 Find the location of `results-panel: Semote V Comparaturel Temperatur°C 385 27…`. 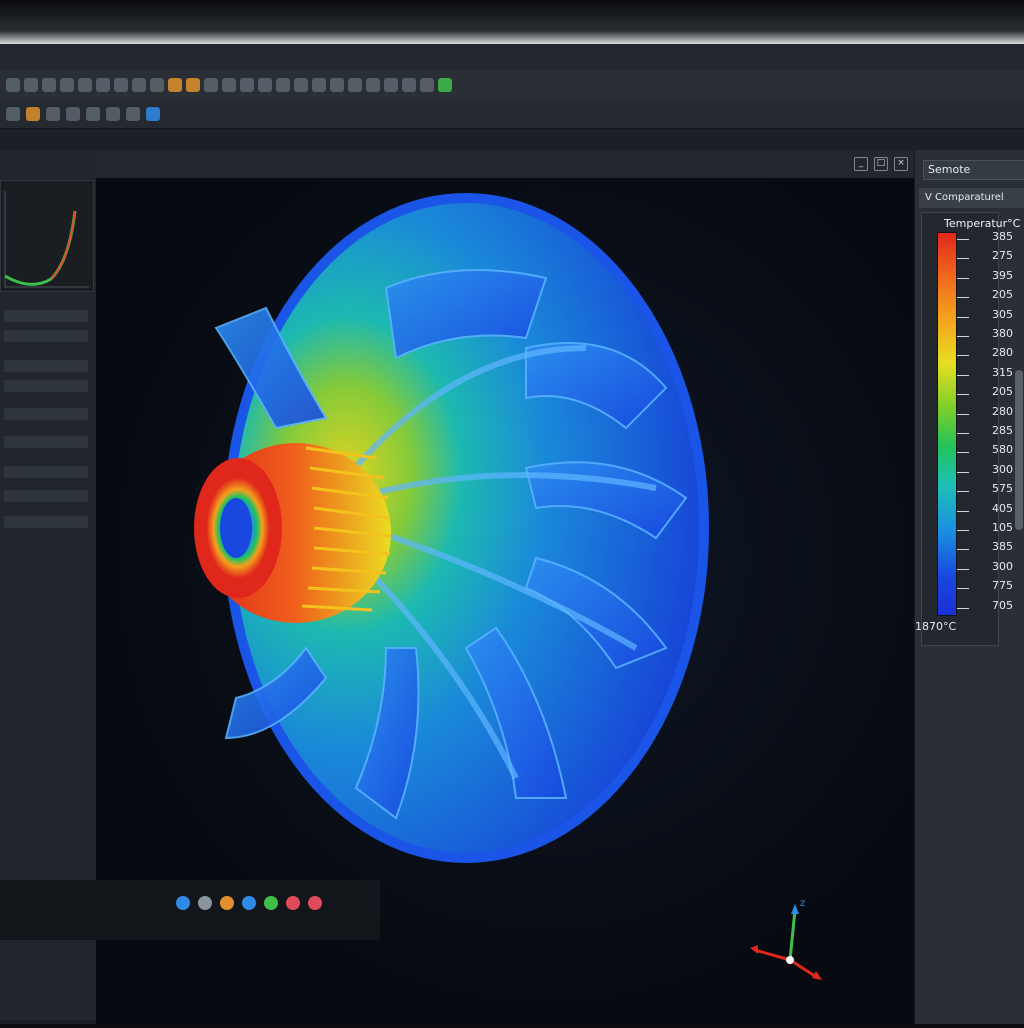

results-panel: Semote V Comparaturel Temperatur°C 385 27… is located at coordinates (969, 587).